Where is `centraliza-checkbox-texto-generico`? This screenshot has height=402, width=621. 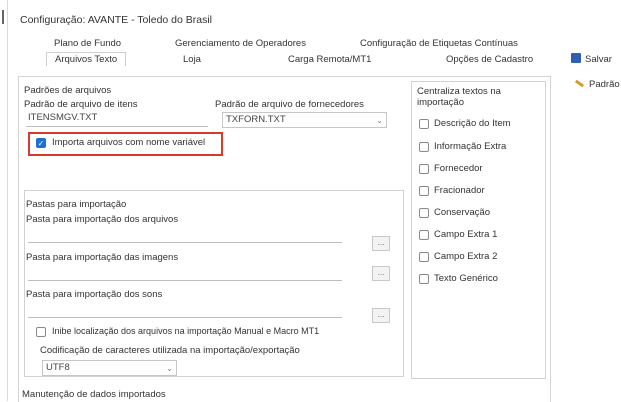
centraliza-checkbox-texto-generico is located at coordinates (424, 279).